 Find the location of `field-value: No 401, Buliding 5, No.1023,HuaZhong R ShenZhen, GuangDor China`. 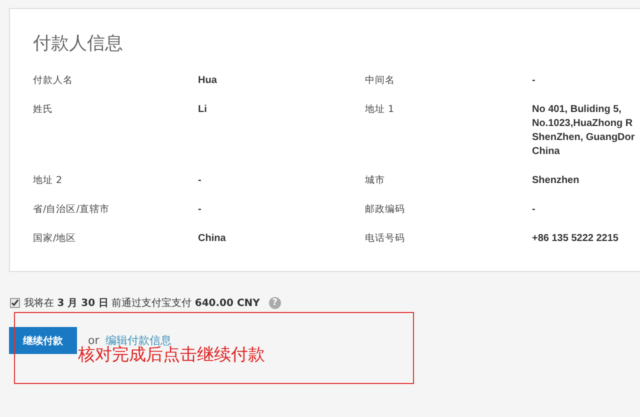

field-value: No 401, Buliding 5, No.1023,HuaZhong R ShenZhen, GuangDor China is located at coordinates (584, 131).